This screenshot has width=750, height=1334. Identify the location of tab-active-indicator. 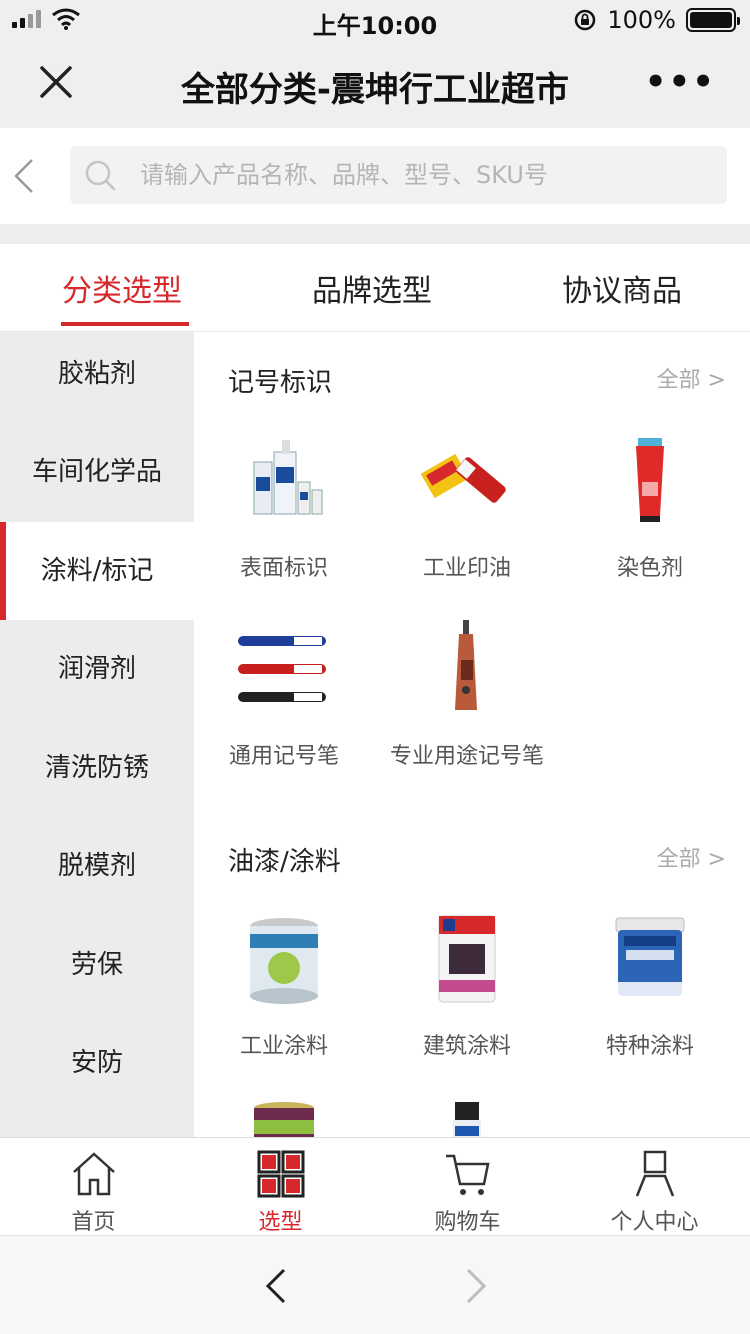
(125, 324).